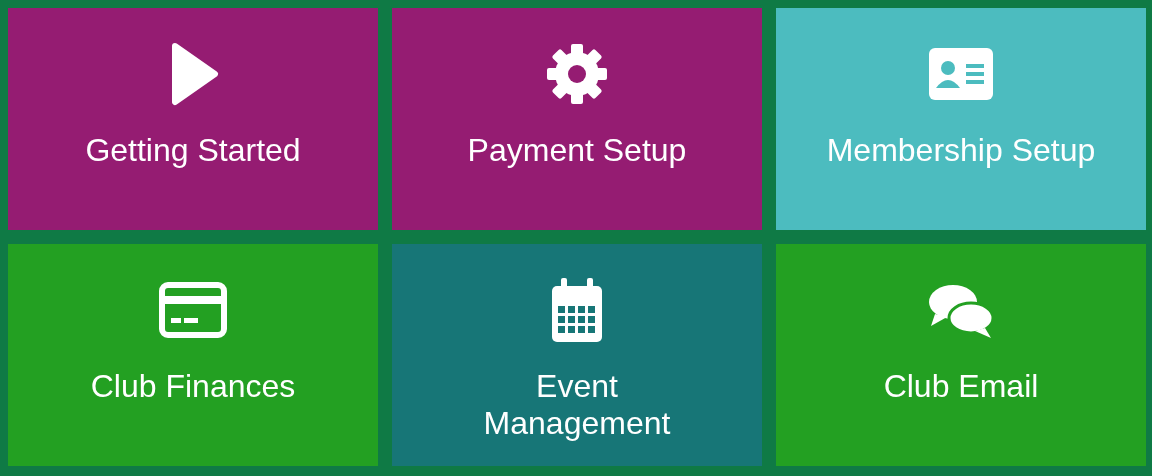 The image size is (1152, 476). What do you see at coordinates (193, 355) in the screenshot?
I see `tile-button: Club Finances` at bounding box center [193, 355].